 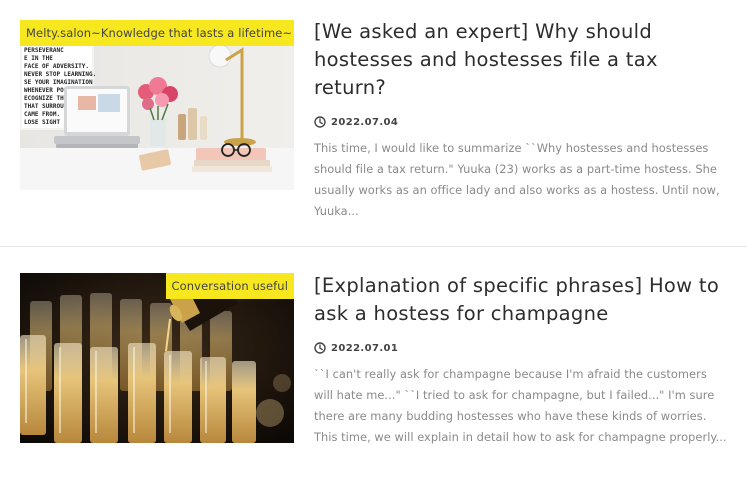 What do you see at coordinates (56, 66) in the screenshot?
I see `svg-text: FACE OF ADVERSITY.` at bounding box center [56, 66].